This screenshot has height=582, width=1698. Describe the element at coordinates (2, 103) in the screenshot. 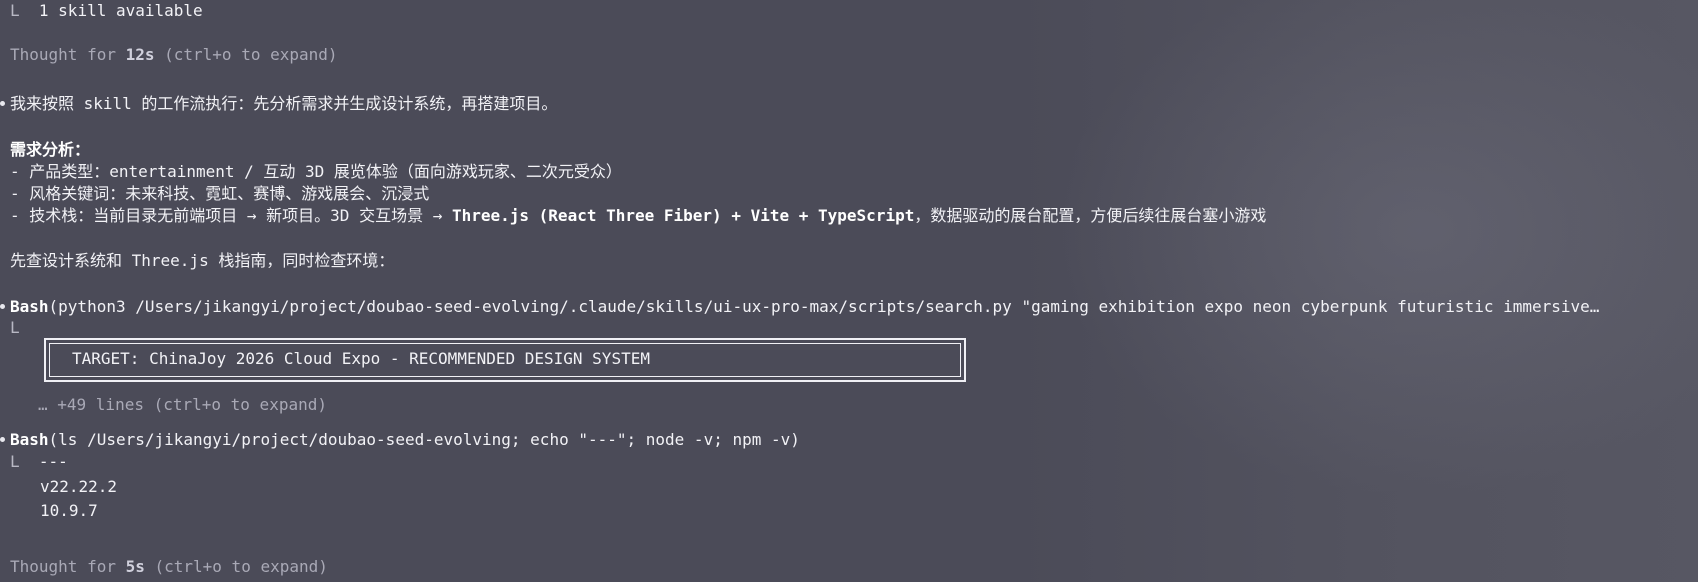

I see `message-bullet-icon` at that location.